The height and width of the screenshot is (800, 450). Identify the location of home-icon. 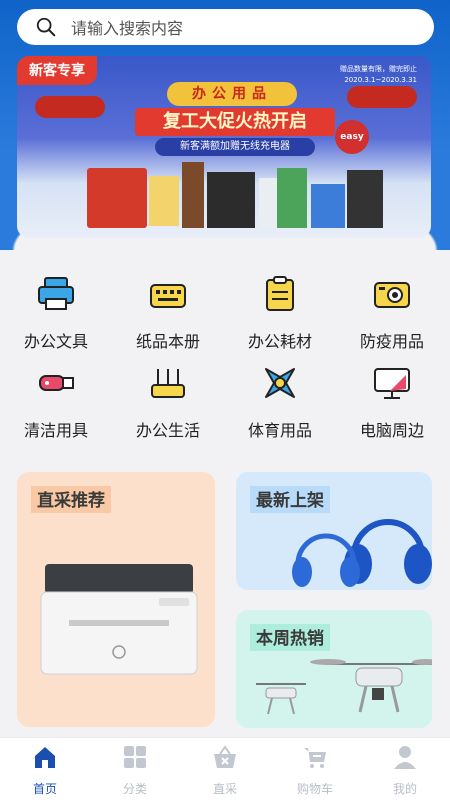
(45, 757).